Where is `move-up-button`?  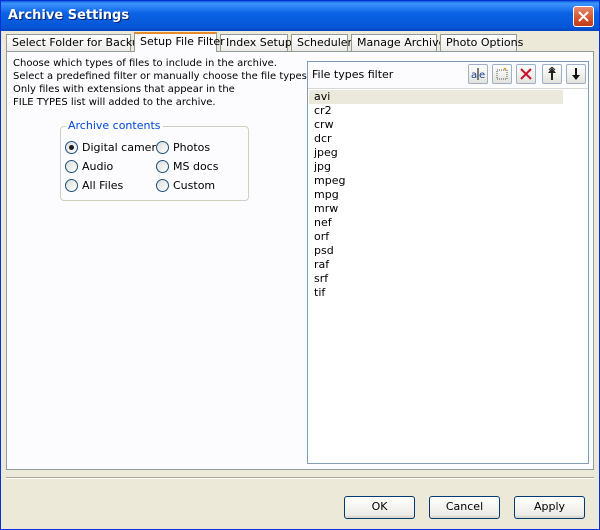 move-up-button is located at coordinates (552, 74).